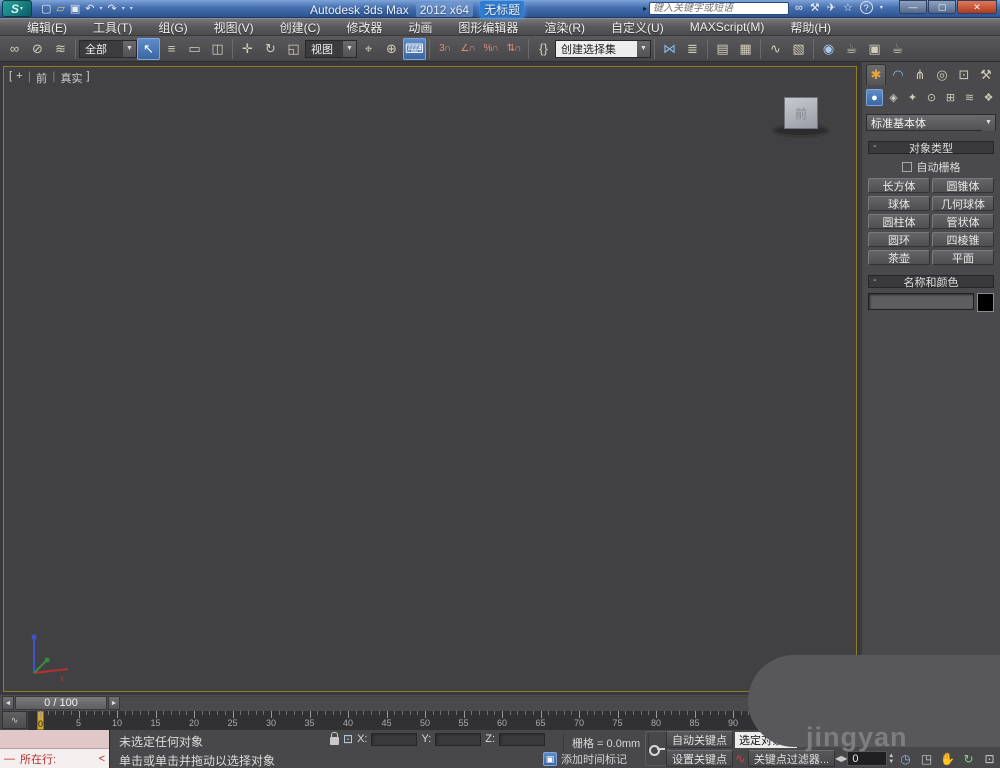  Describe the element at coordinates (54, 739) in the screenshot. I see `macro-recorder-pane` at that location.